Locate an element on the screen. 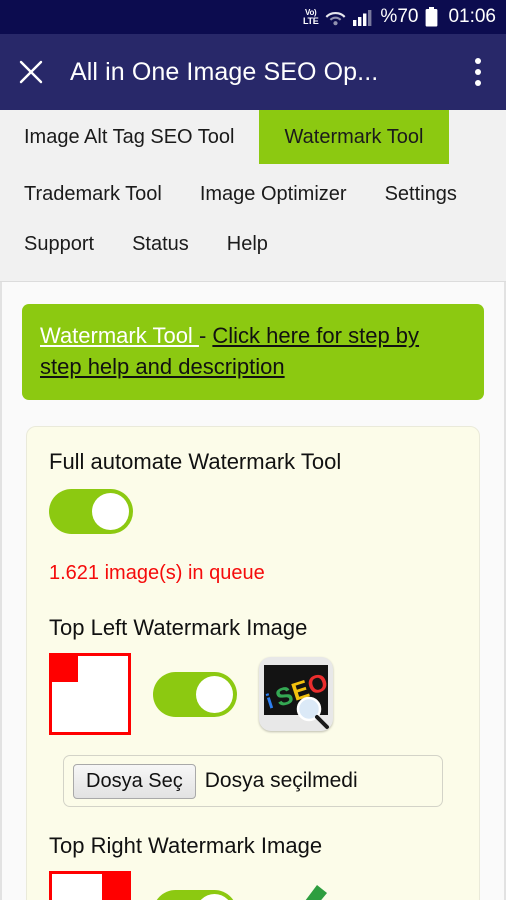  wifi-icon is located at coordinates (336, 18).